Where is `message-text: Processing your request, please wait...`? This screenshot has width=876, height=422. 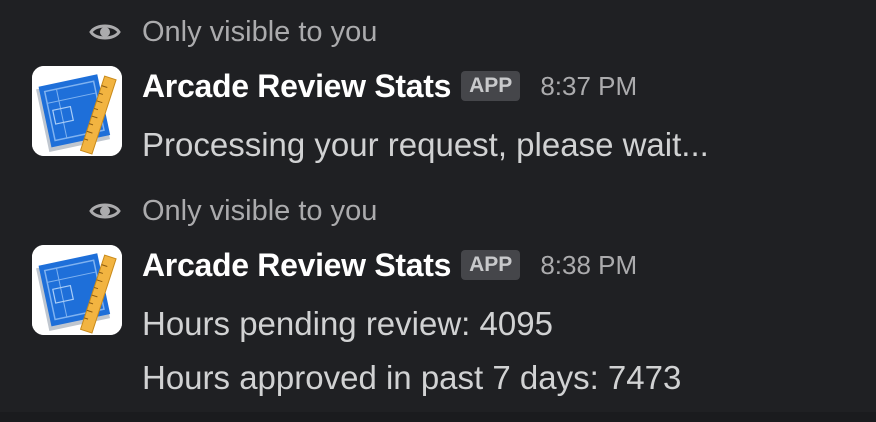 message-text: Processing your request, please wait... is located at coordinates (425, 144).